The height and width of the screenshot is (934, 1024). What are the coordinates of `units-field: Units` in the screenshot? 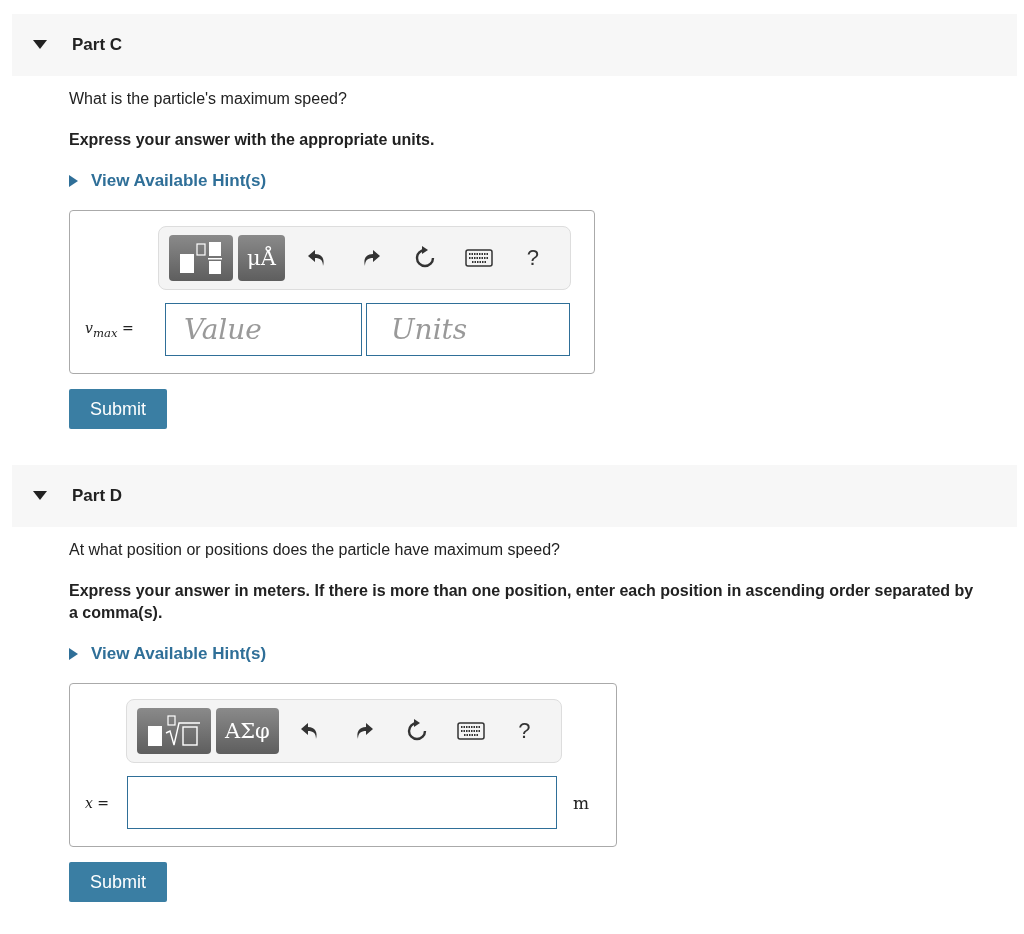 It's located at (468, 329).